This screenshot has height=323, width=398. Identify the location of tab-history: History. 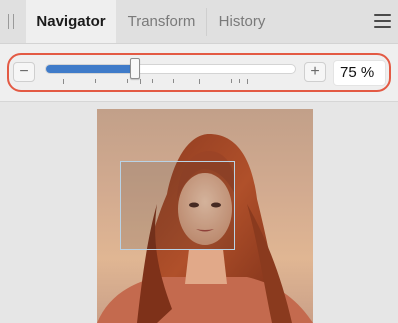
(242, 21).